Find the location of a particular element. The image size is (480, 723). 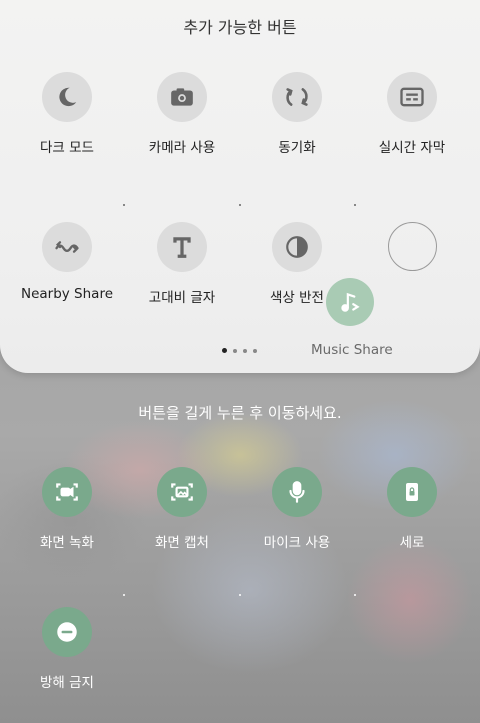

empty-slot-circle is located at coordinates (412, 246).